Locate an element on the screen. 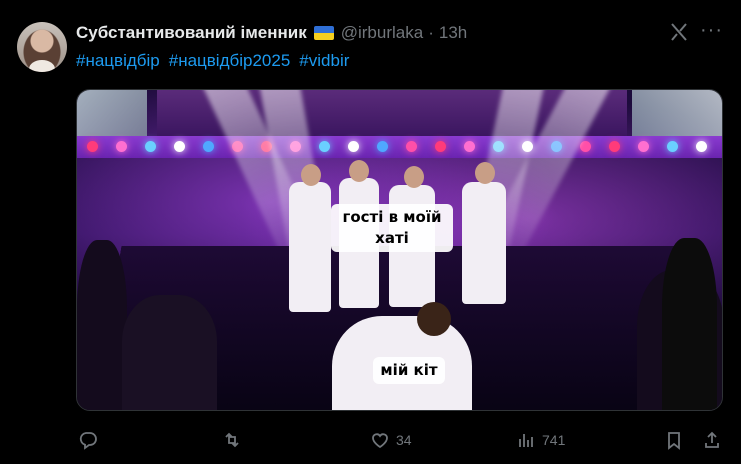  bookmark-icon is located at coordinates (674, 441).